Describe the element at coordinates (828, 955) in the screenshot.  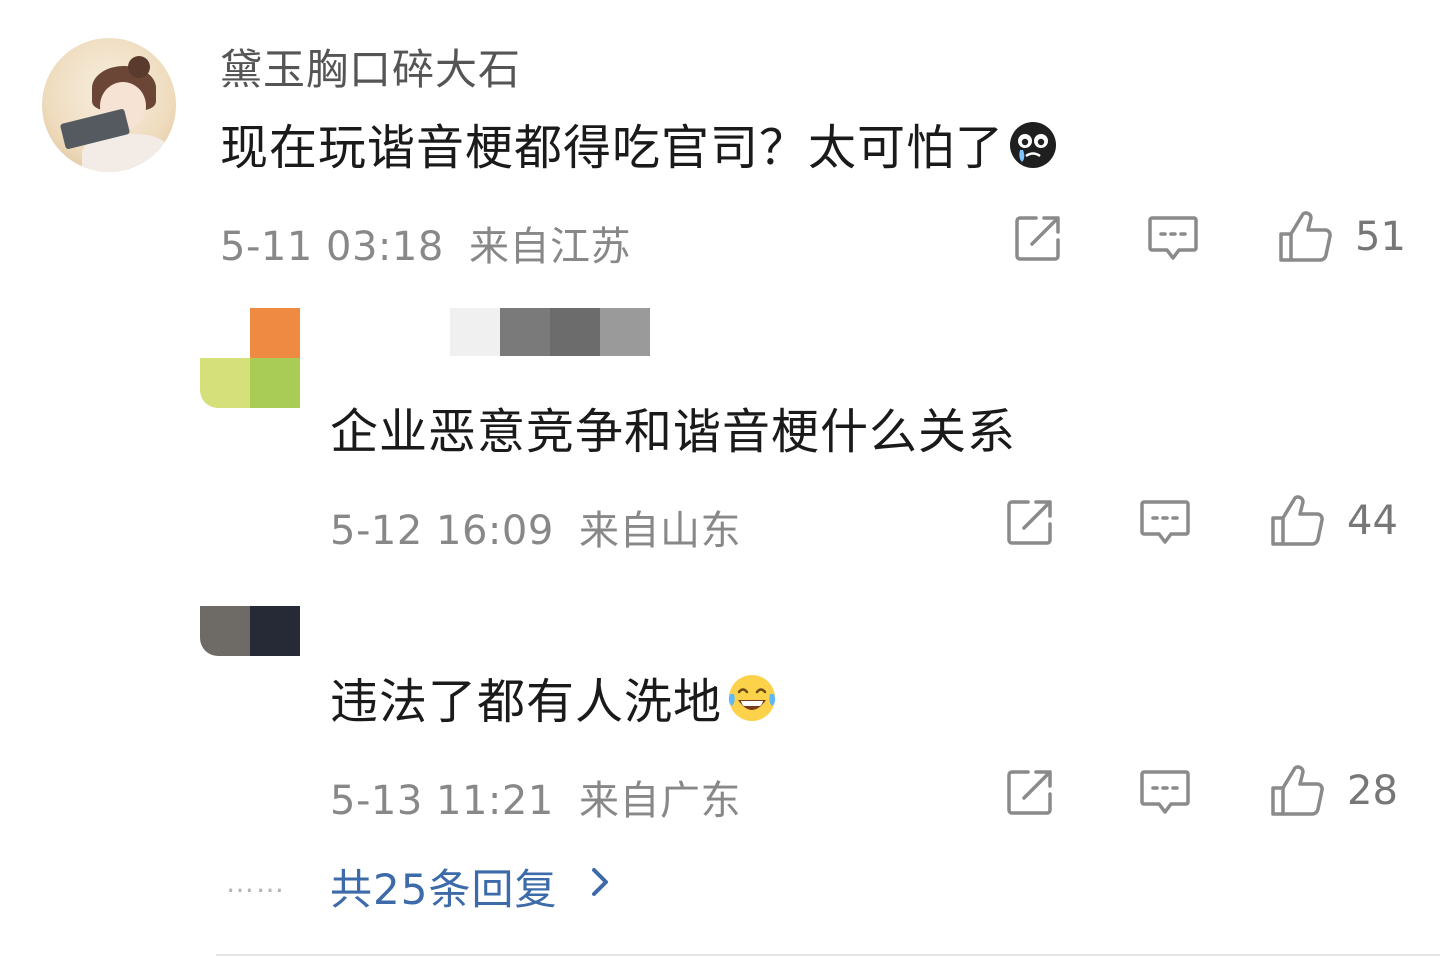
I see `divider` at that location.